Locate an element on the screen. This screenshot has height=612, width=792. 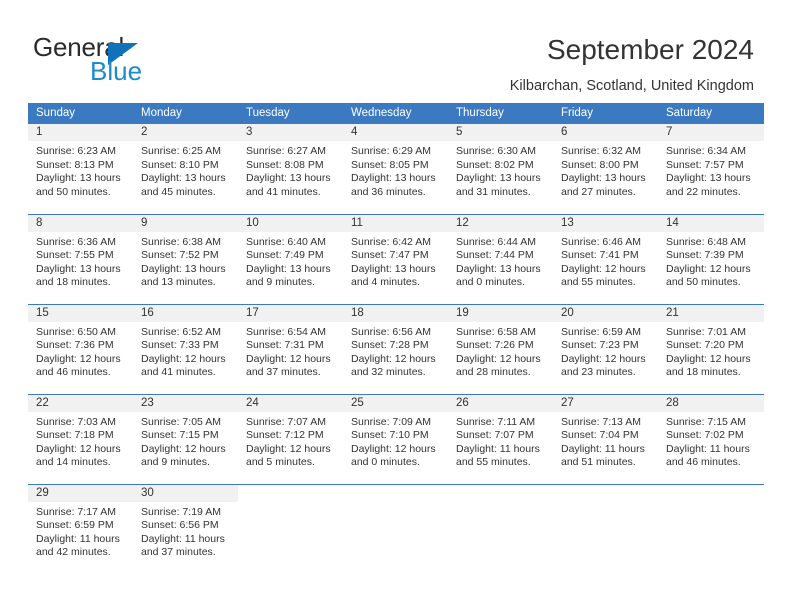
sunset-text: Sunset: 7:15 PM is located at coordinates (180, 435).